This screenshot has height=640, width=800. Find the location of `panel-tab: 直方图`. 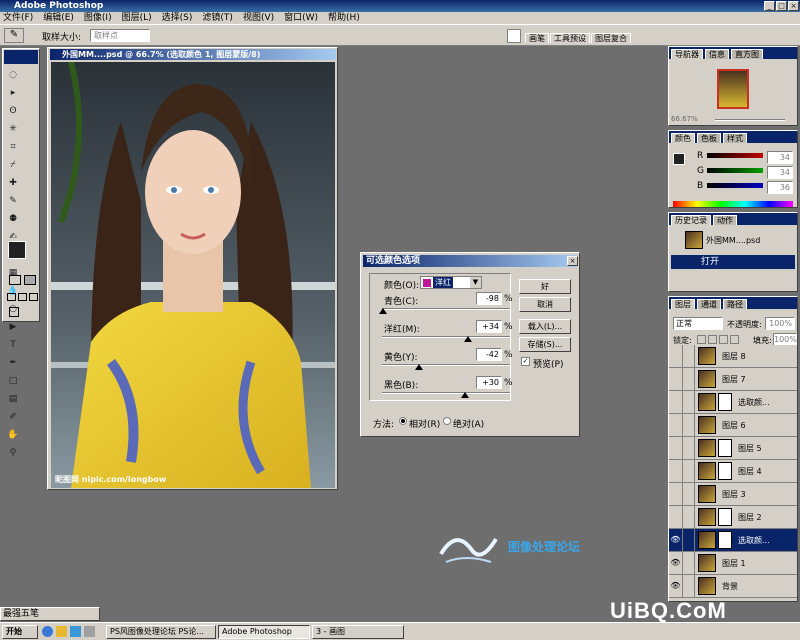

panel-tab: 直方图 is located at coordinates (747, 54).